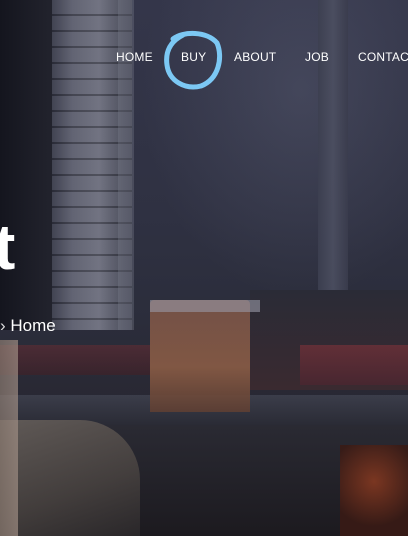  I want to click on nav-home: HOME, so click(134, 57).